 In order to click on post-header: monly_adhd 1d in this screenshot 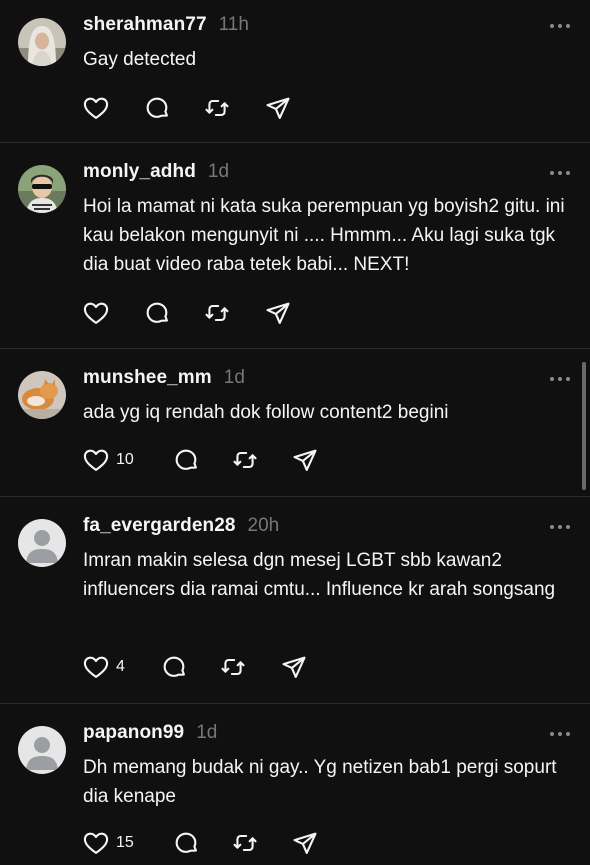, I will do `click(156, 172)`.